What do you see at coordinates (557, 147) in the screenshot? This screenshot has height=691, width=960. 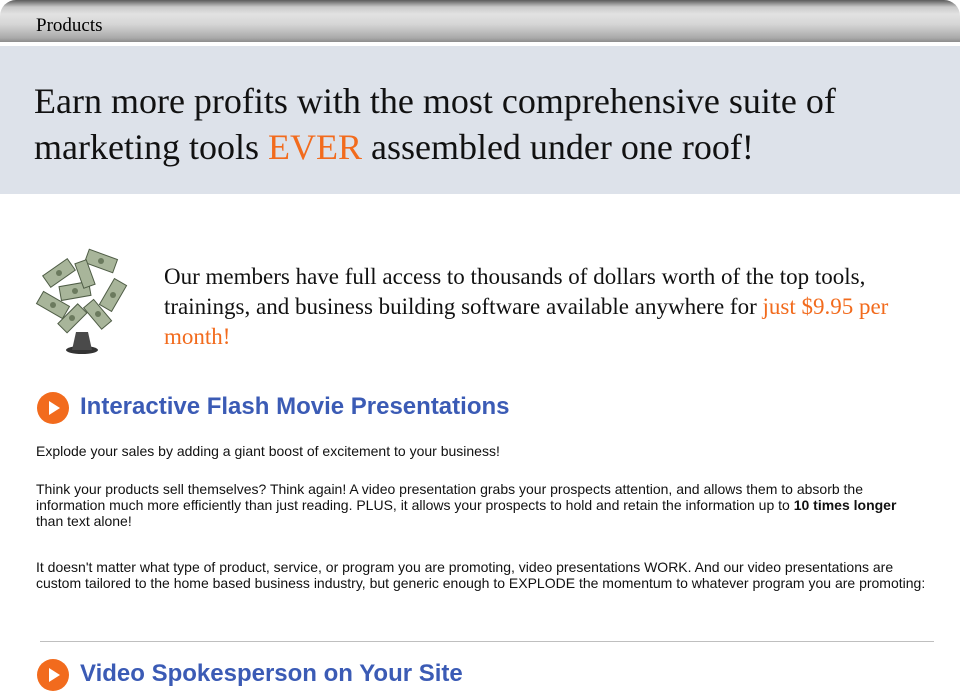 I see `hero-headline-text-end: assembled under one roof!` at bounding box center [557, 147].